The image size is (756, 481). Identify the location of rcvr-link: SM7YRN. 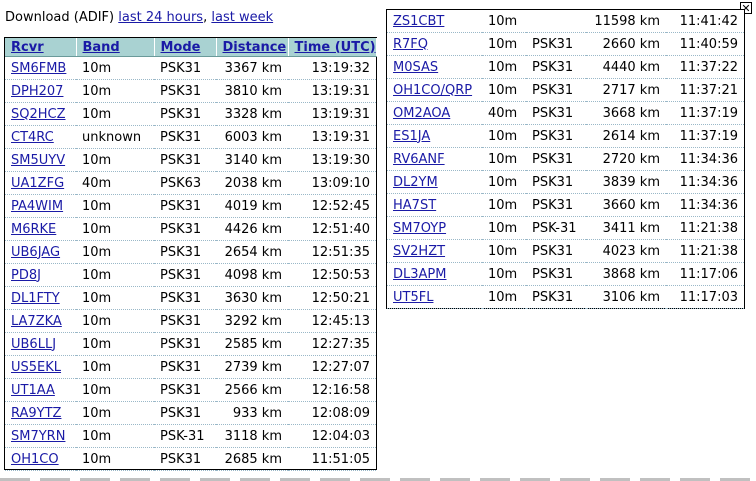
(38, 436).